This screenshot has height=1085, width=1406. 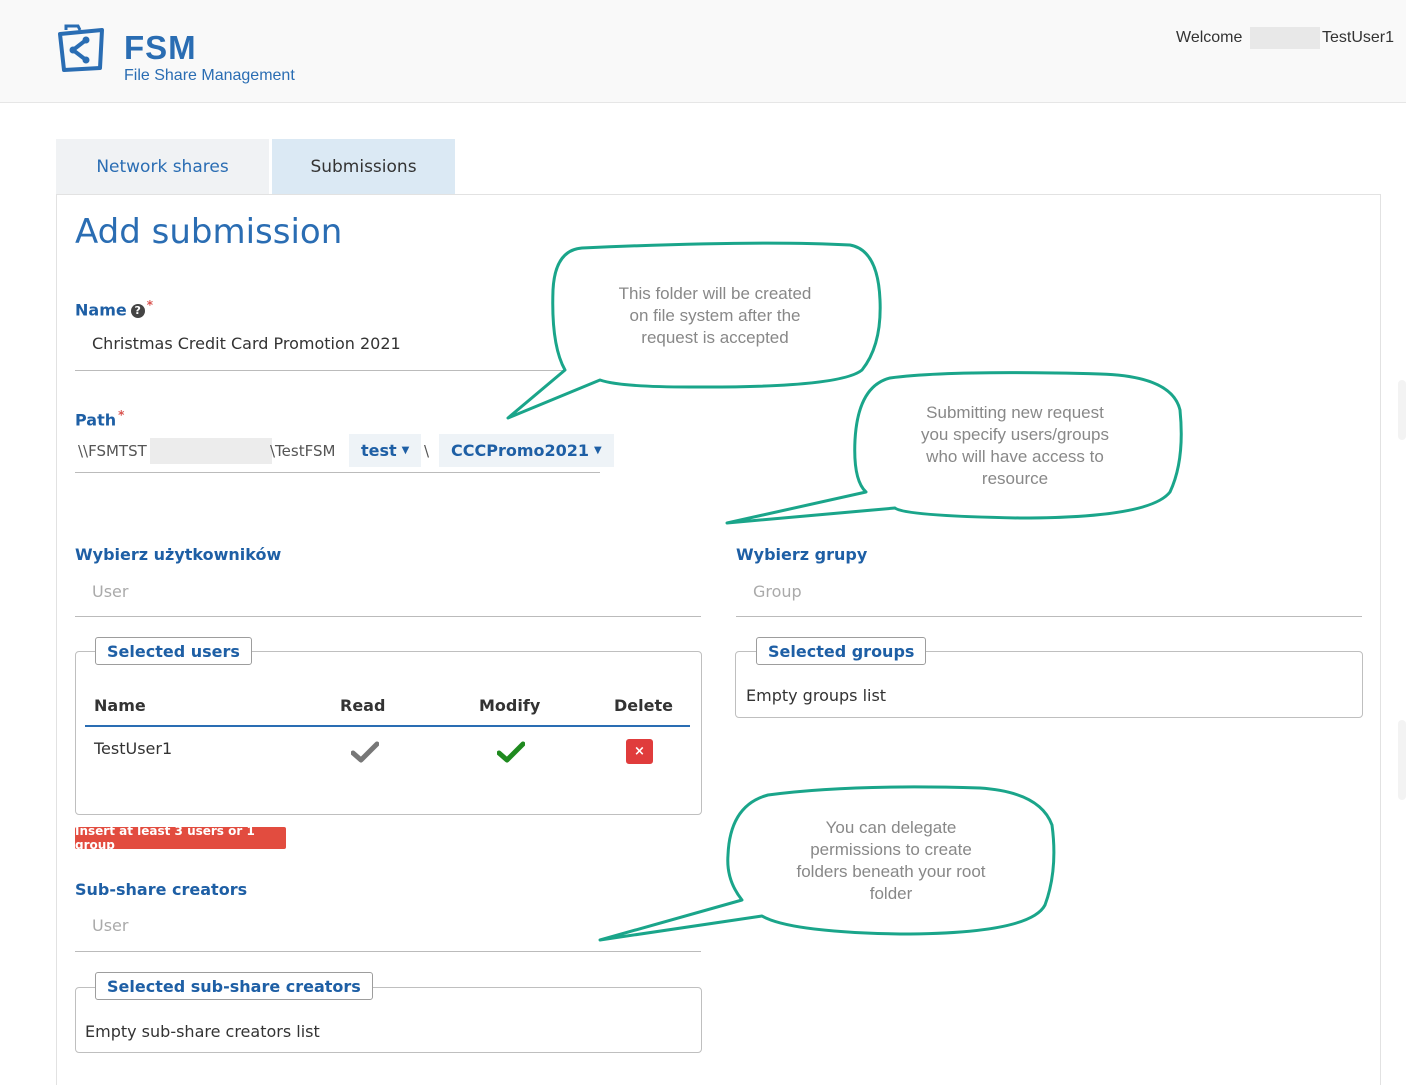 I want to click on callout-3-line: You can delegate, so click(x=891, y=827).